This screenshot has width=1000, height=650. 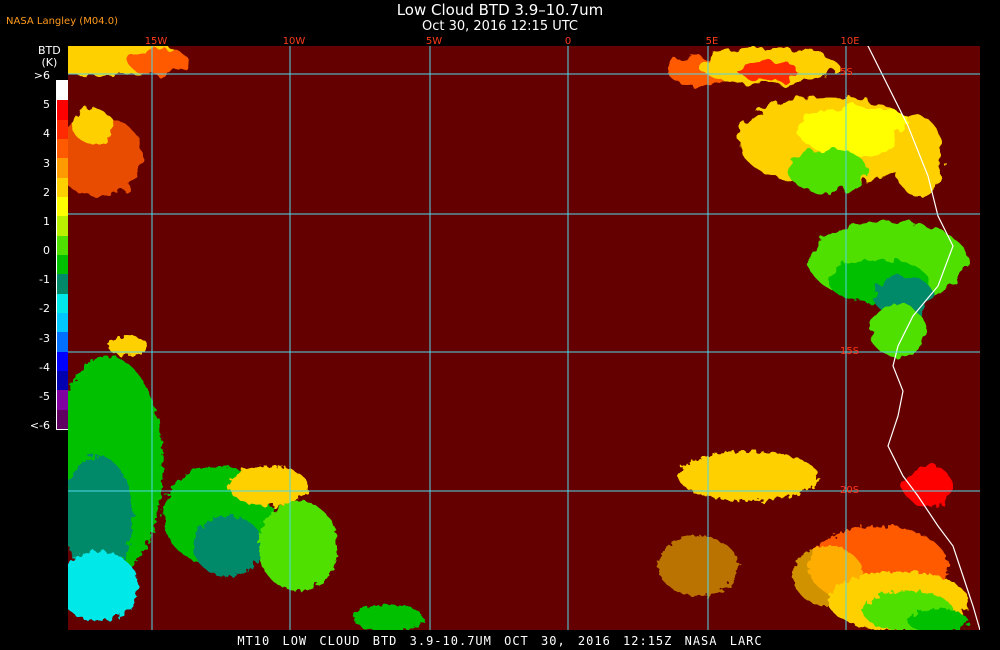 I want to click on color-scale-tick-label: -3, so click(x=44, y=338).